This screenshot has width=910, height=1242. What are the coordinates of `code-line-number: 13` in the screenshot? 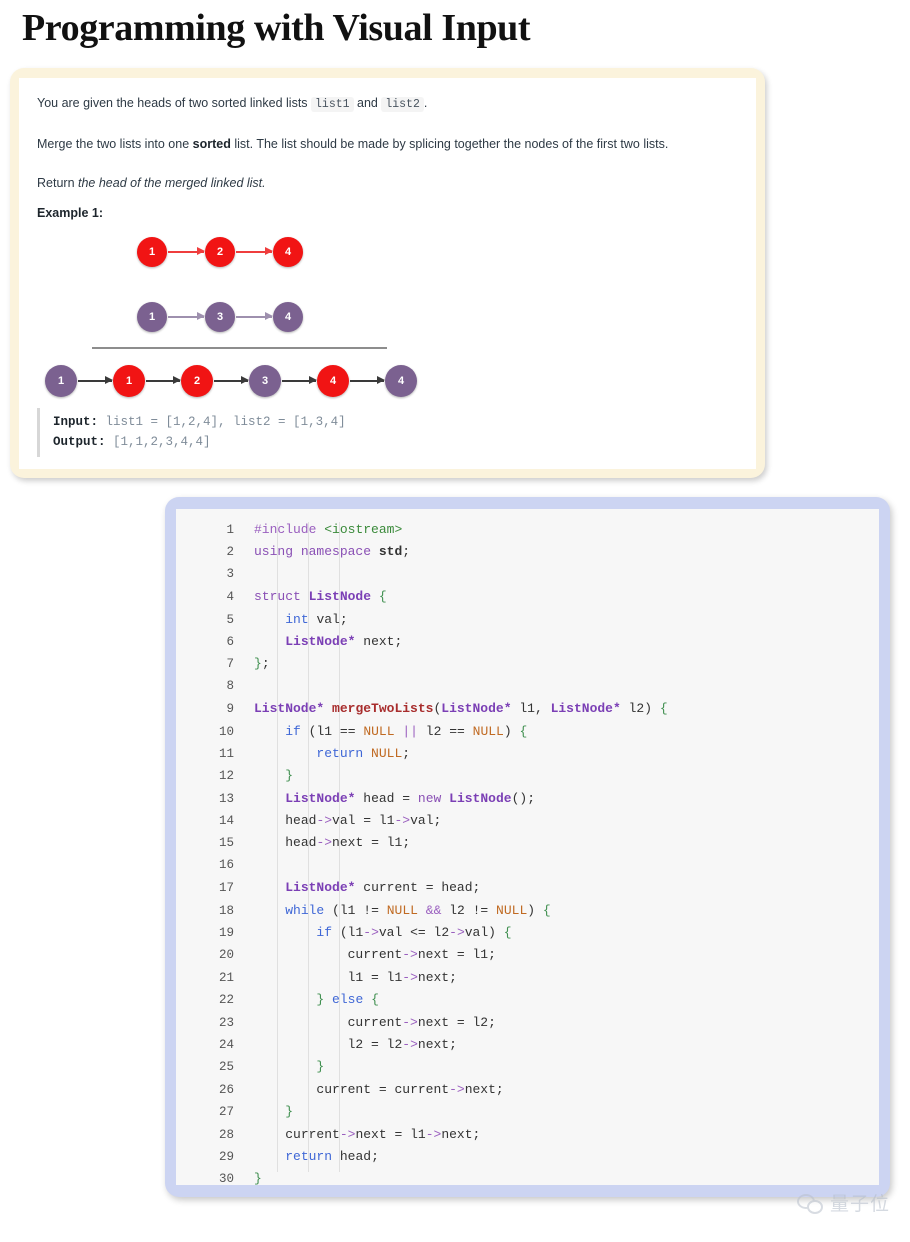 It's located at (226, 798).